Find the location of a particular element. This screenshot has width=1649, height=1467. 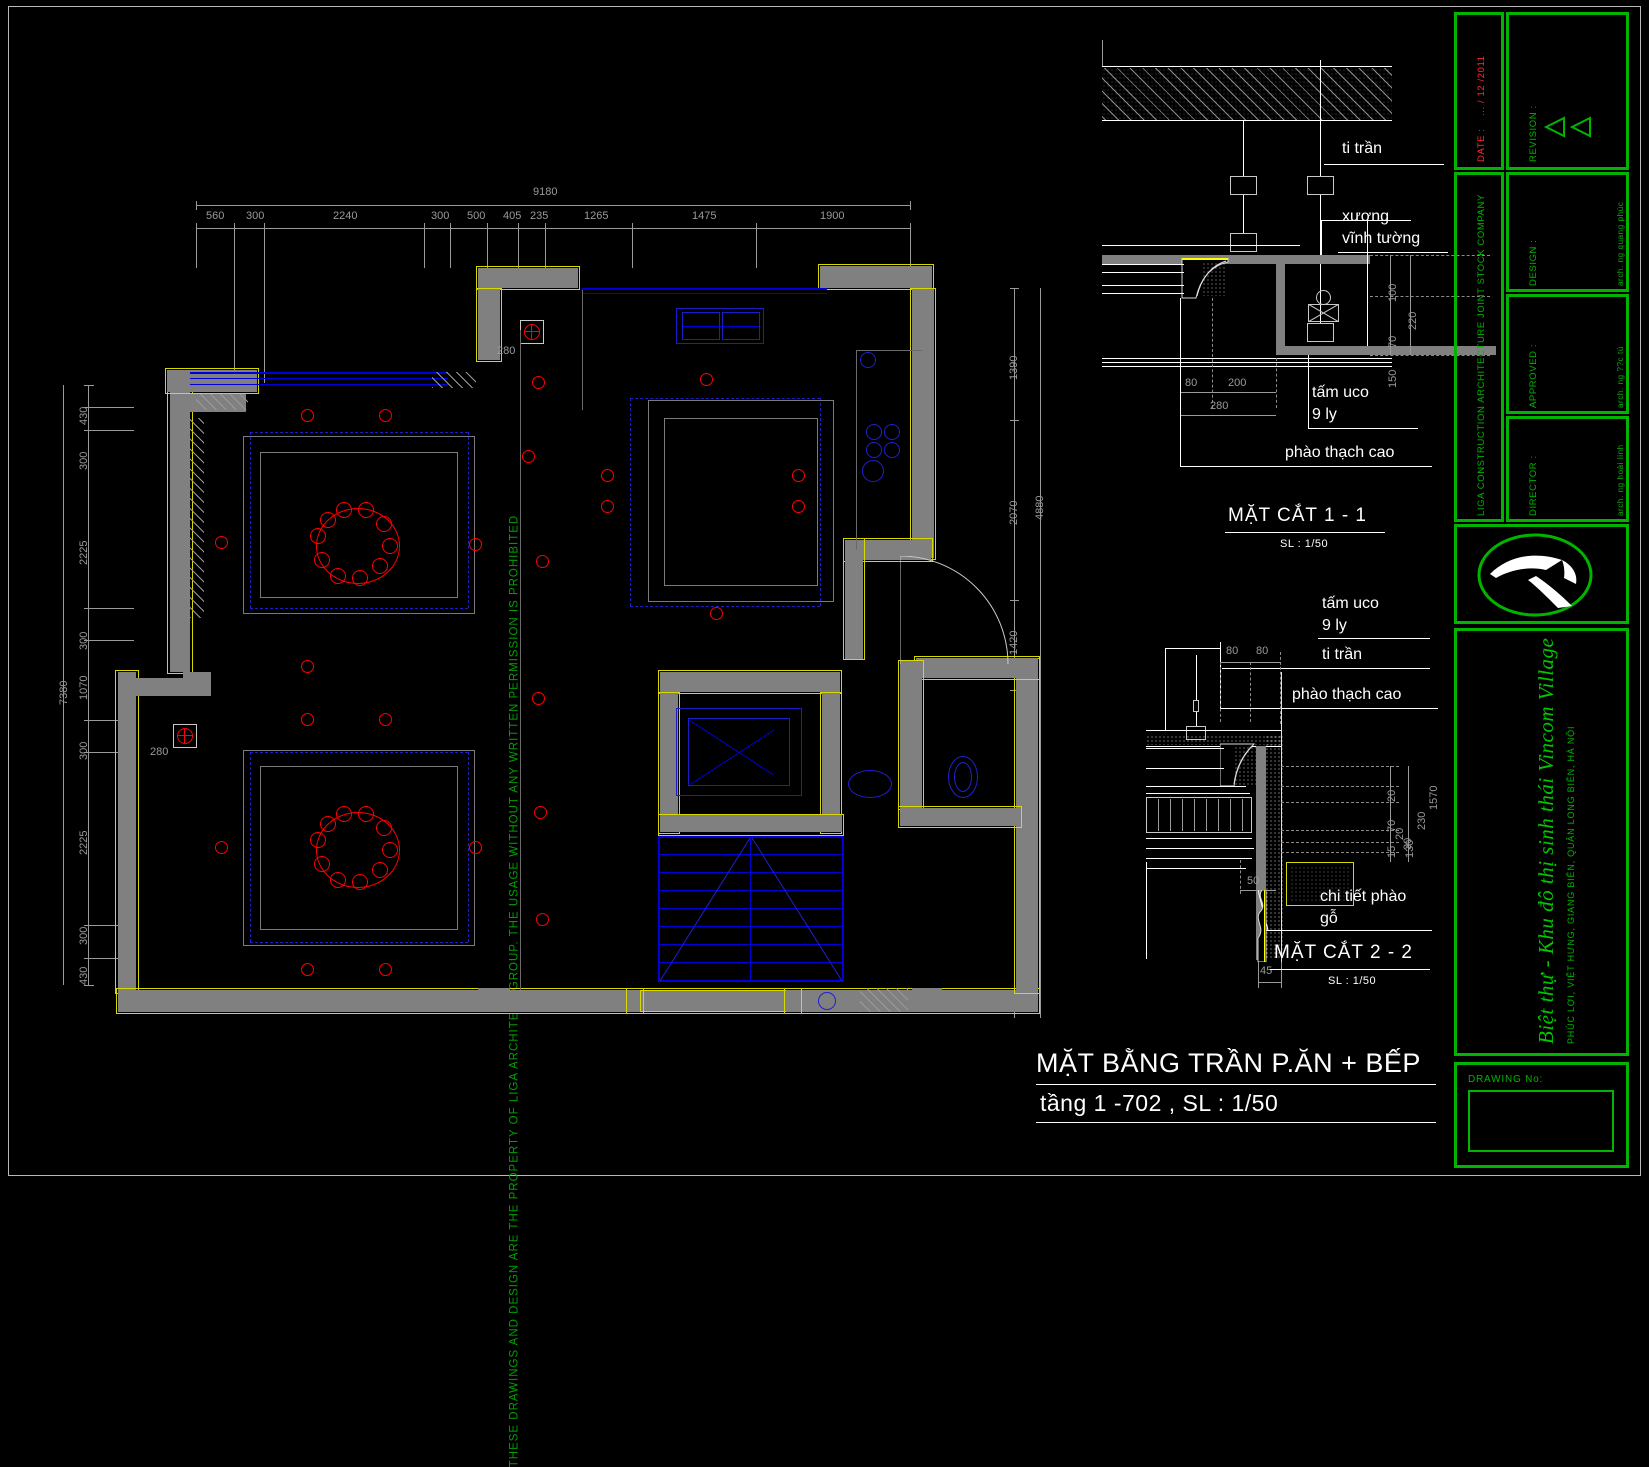

design-value: arch. ng quang phúc is located at coordinates (1620, 243).